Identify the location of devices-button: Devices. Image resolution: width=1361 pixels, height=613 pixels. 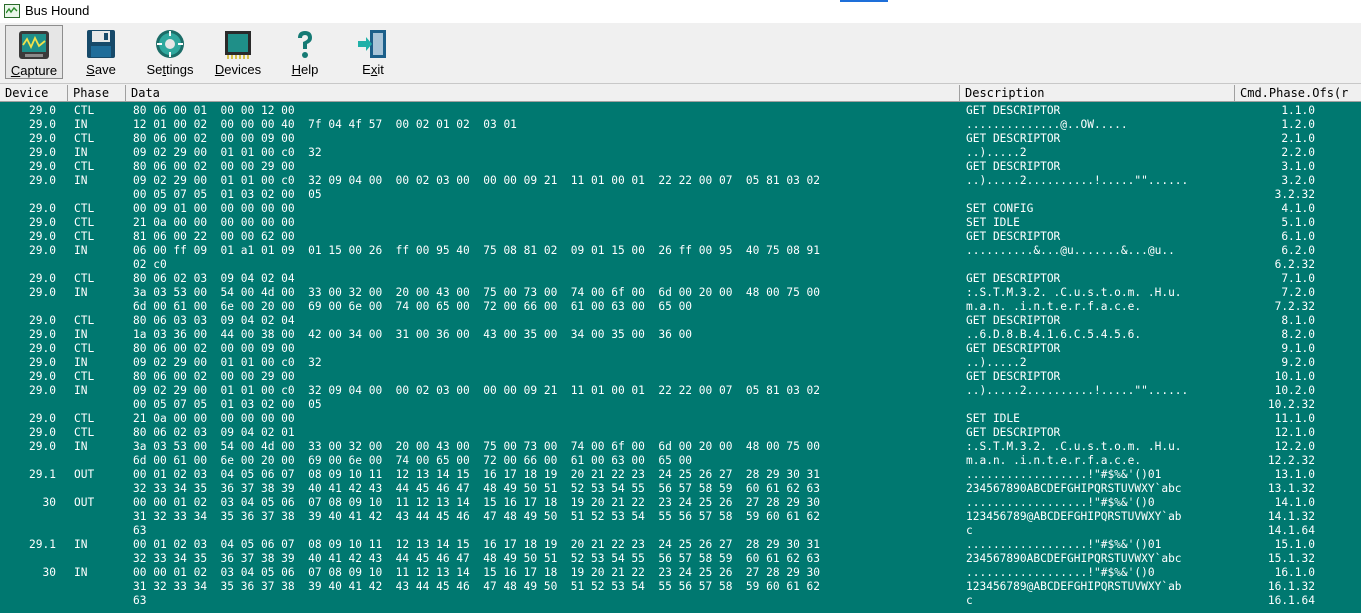
(238, 52).